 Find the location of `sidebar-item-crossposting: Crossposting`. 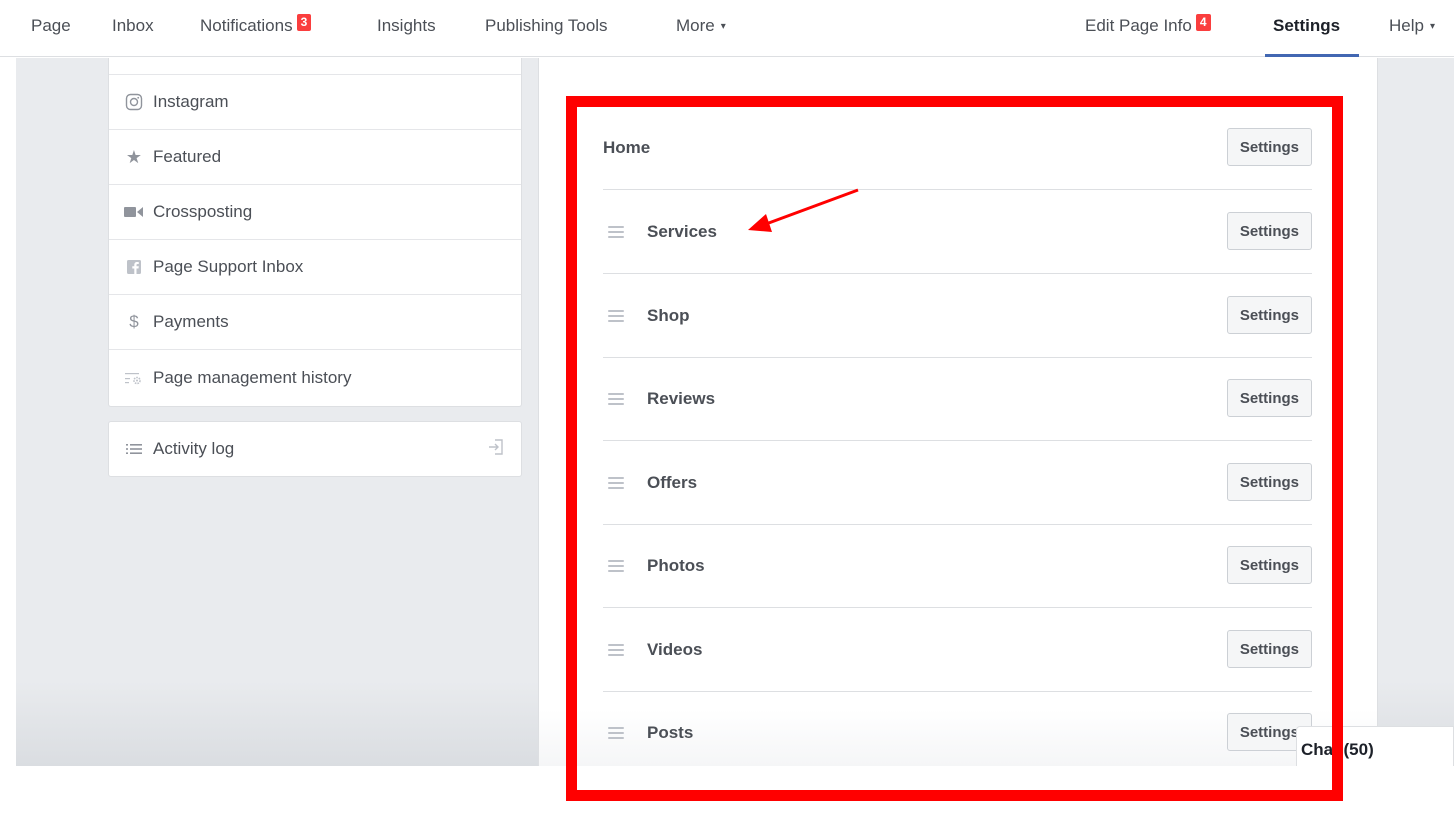

sidebar-item-crossposting: Crossposting is located at coordinates (315, 212).